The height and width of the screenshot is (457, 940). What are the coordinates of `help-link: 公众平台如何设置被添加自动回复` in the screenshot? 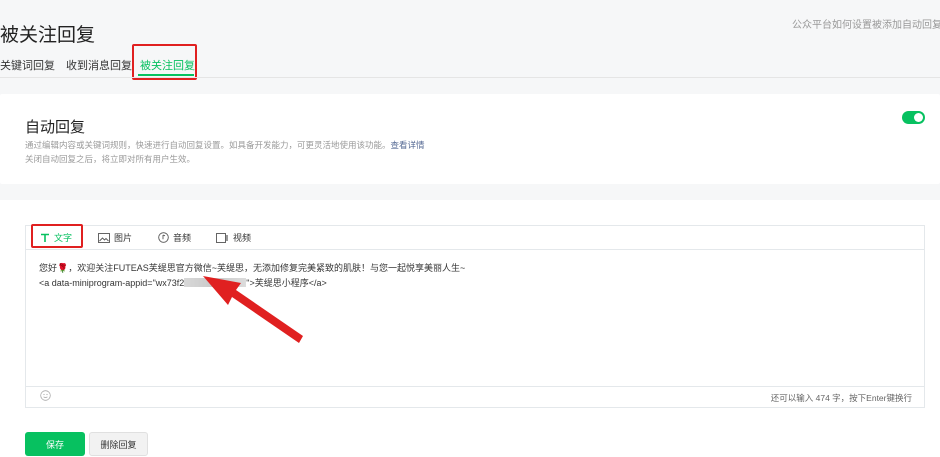 It's located at (866, 23).